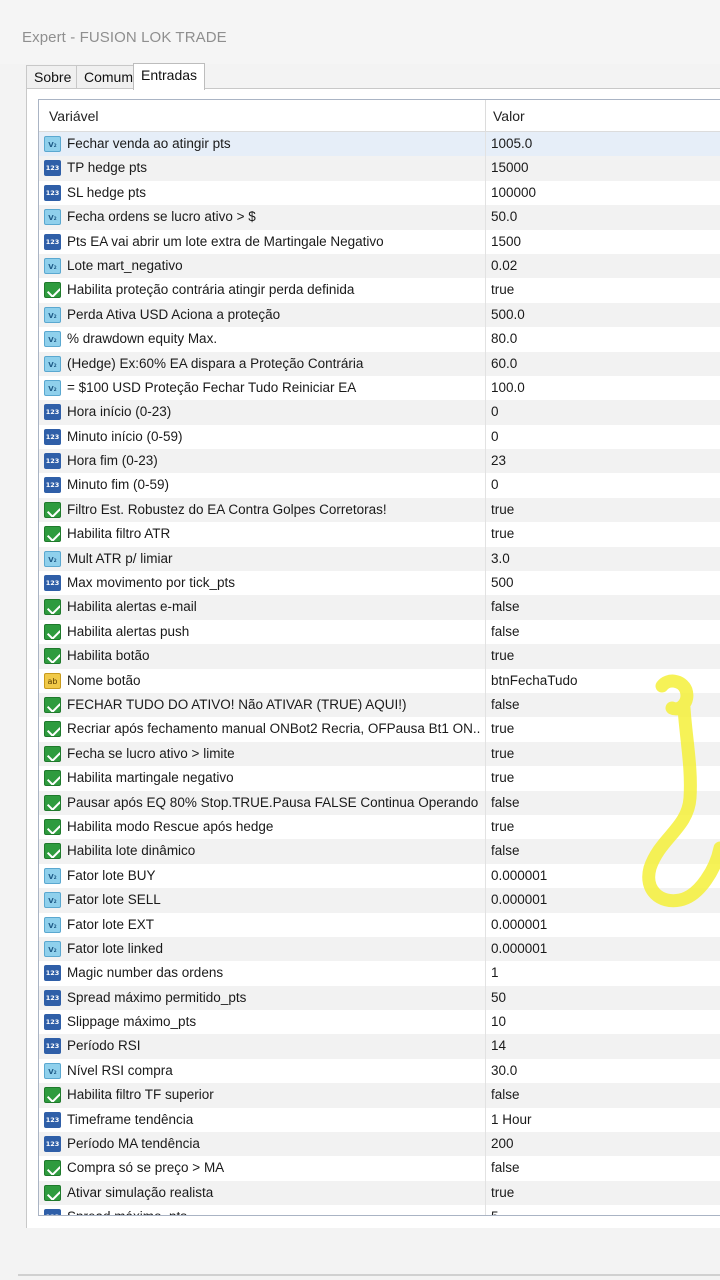 The height and width of the screenshot is (1280, 720). What do you see at coordinates (504, 339) in the screenshot?
I see `variable-value: 80.0` at bounding box center [504, 339].